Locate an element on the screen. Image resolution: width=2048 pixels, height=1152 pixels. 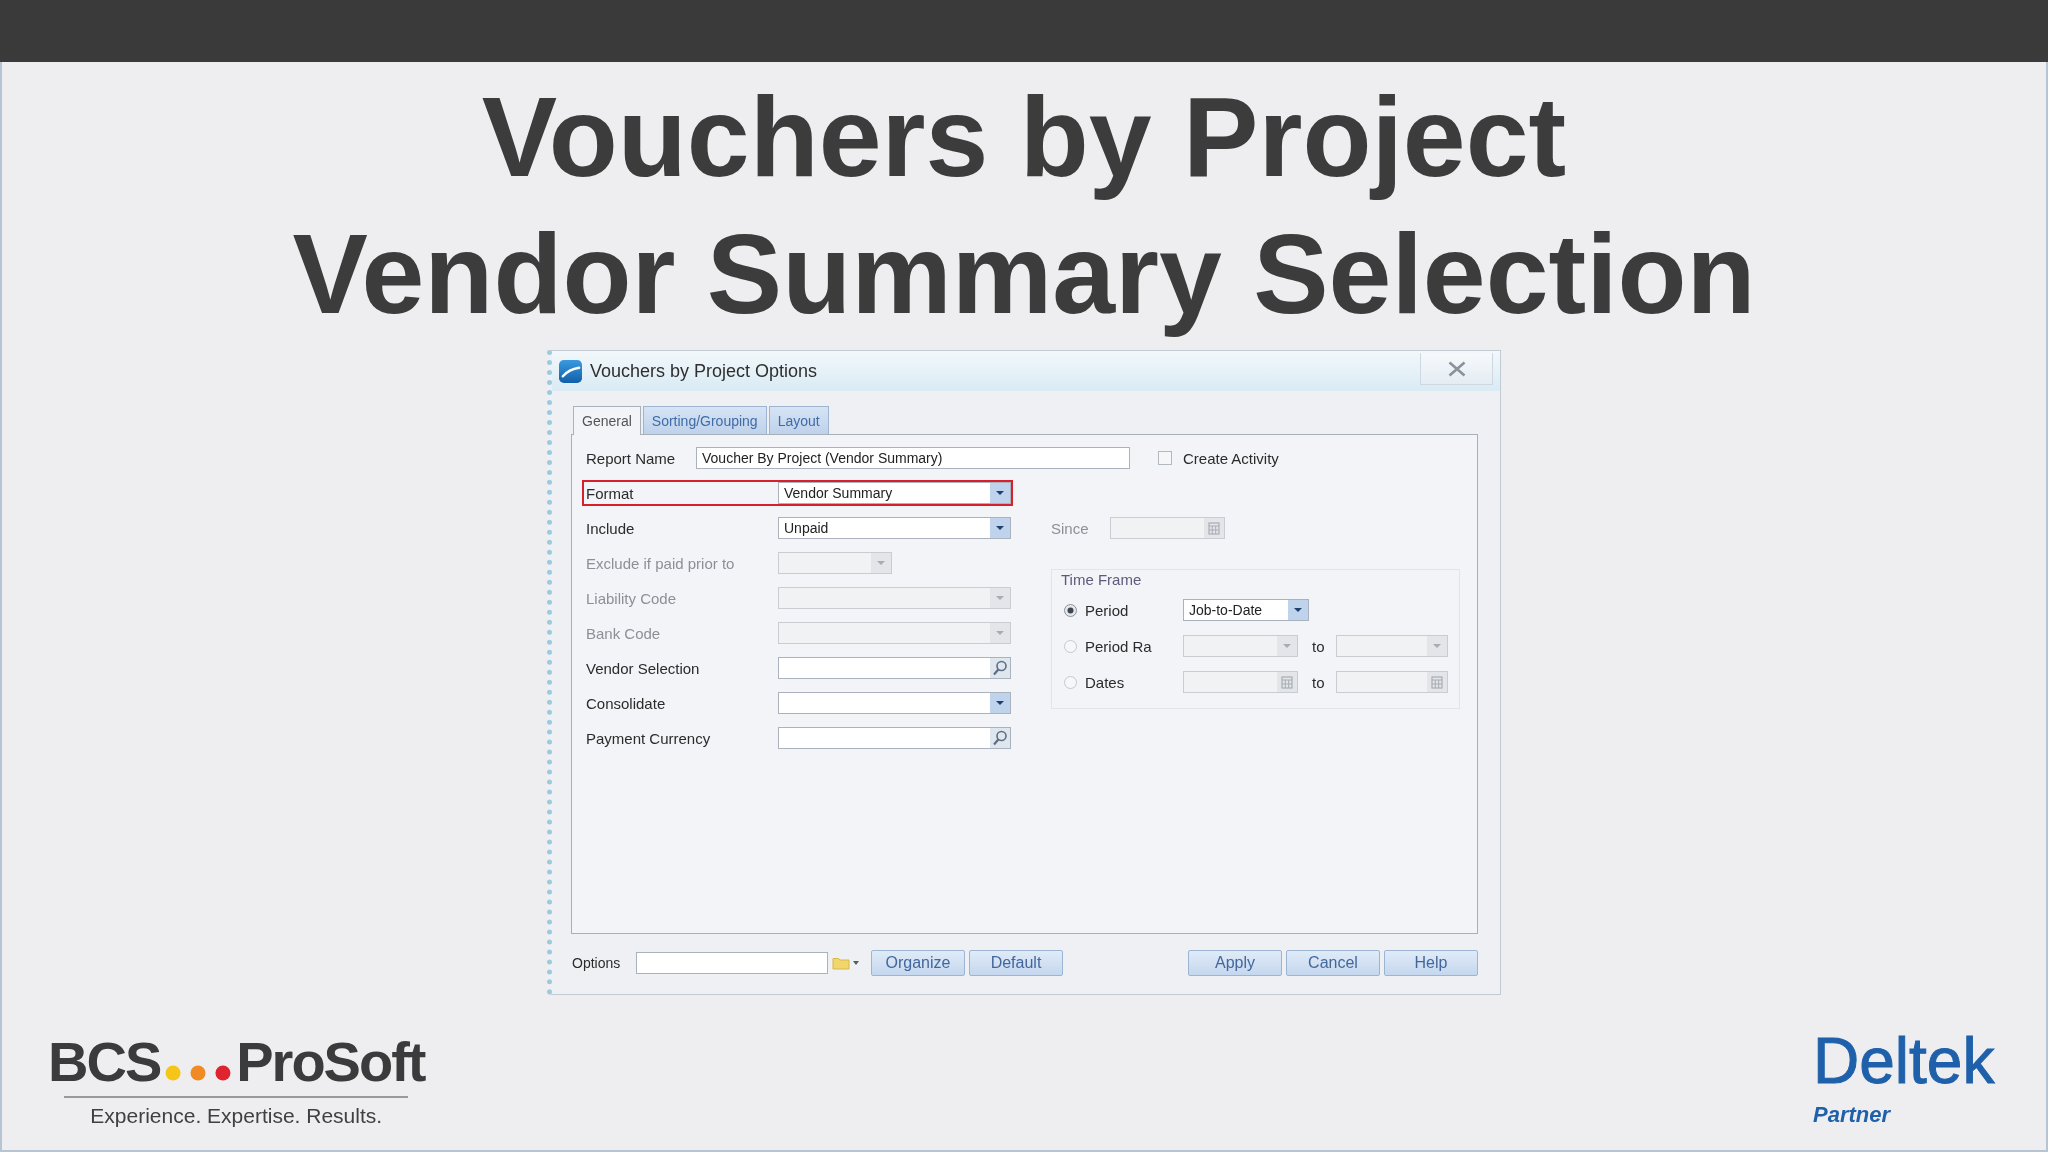
group-title: Time Frame is located at coordinates (1102, 579).